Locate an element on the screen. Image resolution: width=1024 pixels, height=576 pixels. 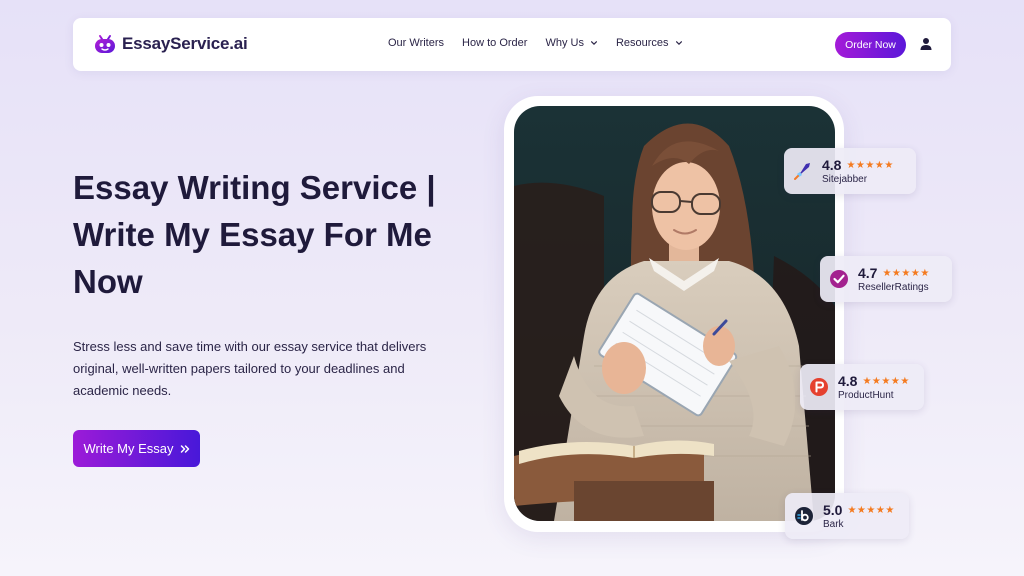
nav-how-to-order: How to Order is located at coordinates (494, 43).